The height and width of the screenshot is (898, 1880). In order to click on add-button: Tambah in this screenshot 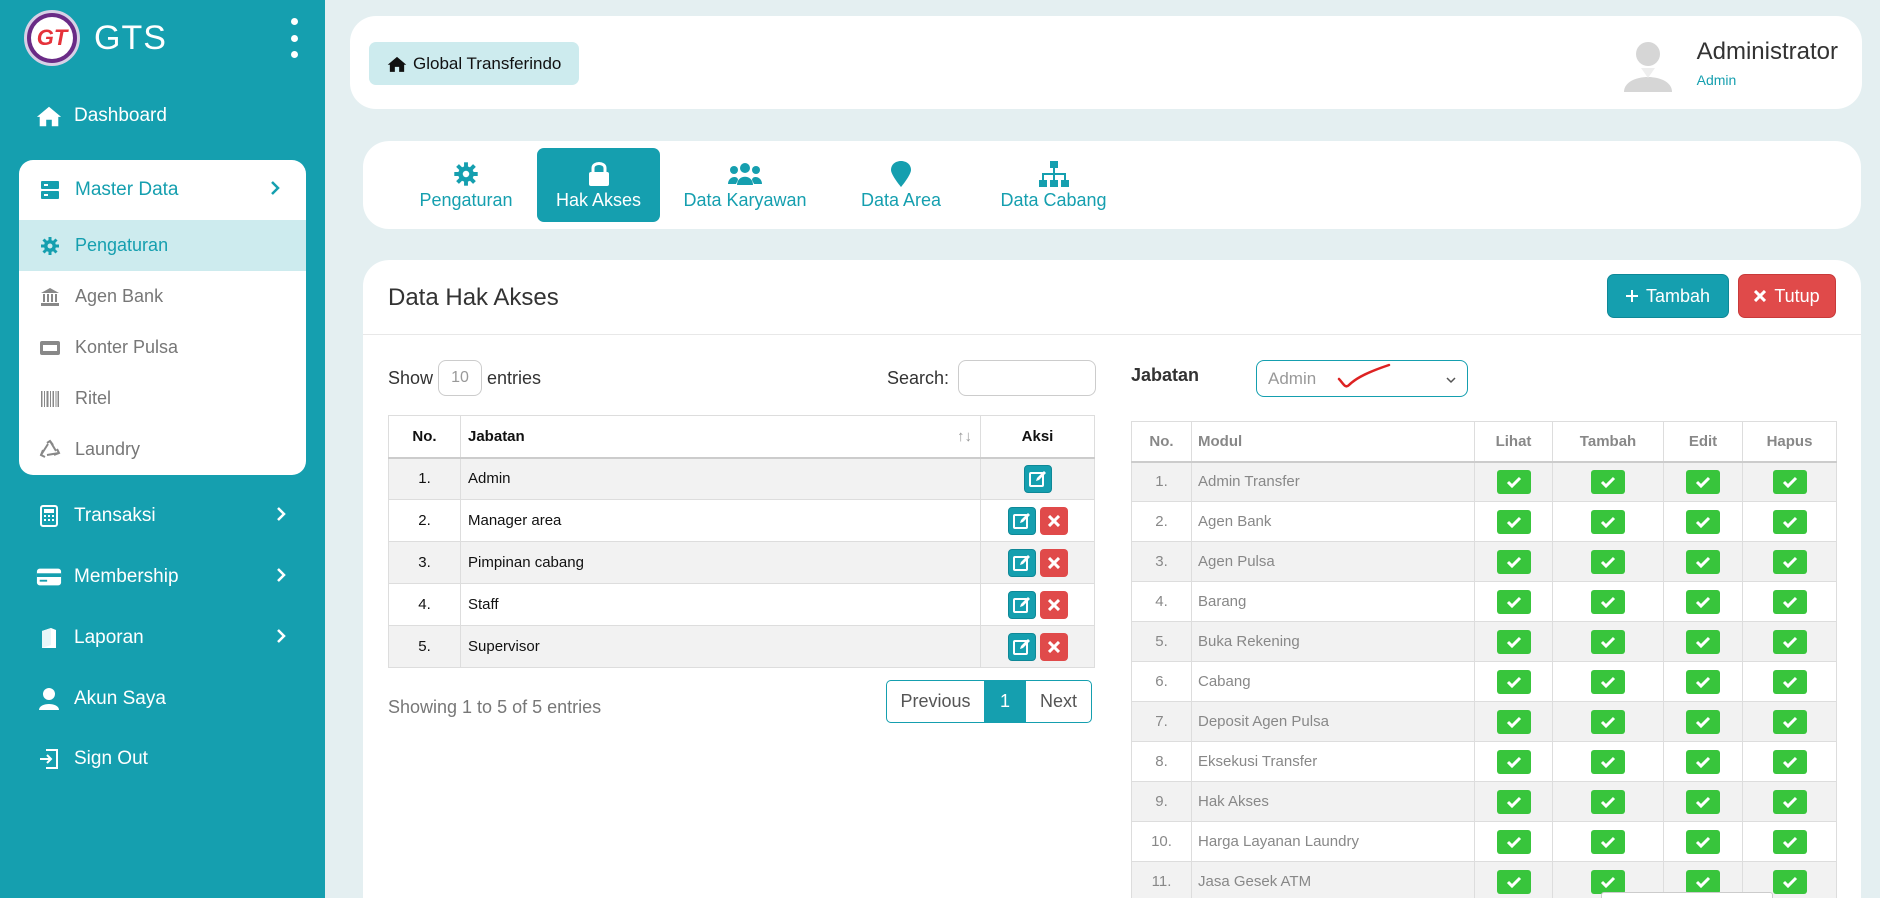, I will do `click(1668, 296)`.